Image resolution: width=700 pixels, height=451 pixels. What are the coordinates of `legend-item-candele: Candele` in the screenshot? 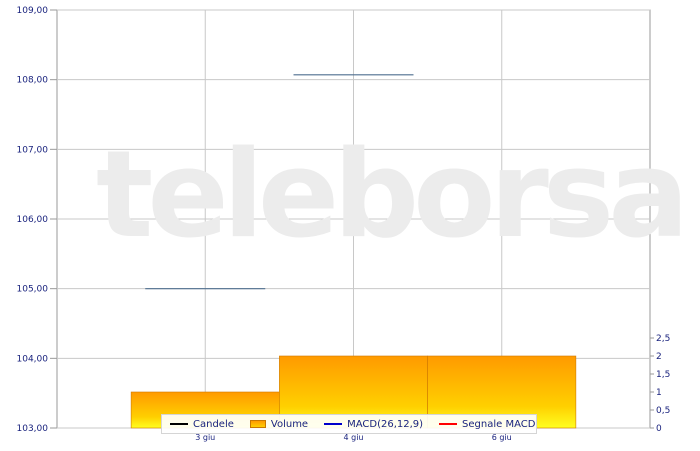 It's located at (202, 424).